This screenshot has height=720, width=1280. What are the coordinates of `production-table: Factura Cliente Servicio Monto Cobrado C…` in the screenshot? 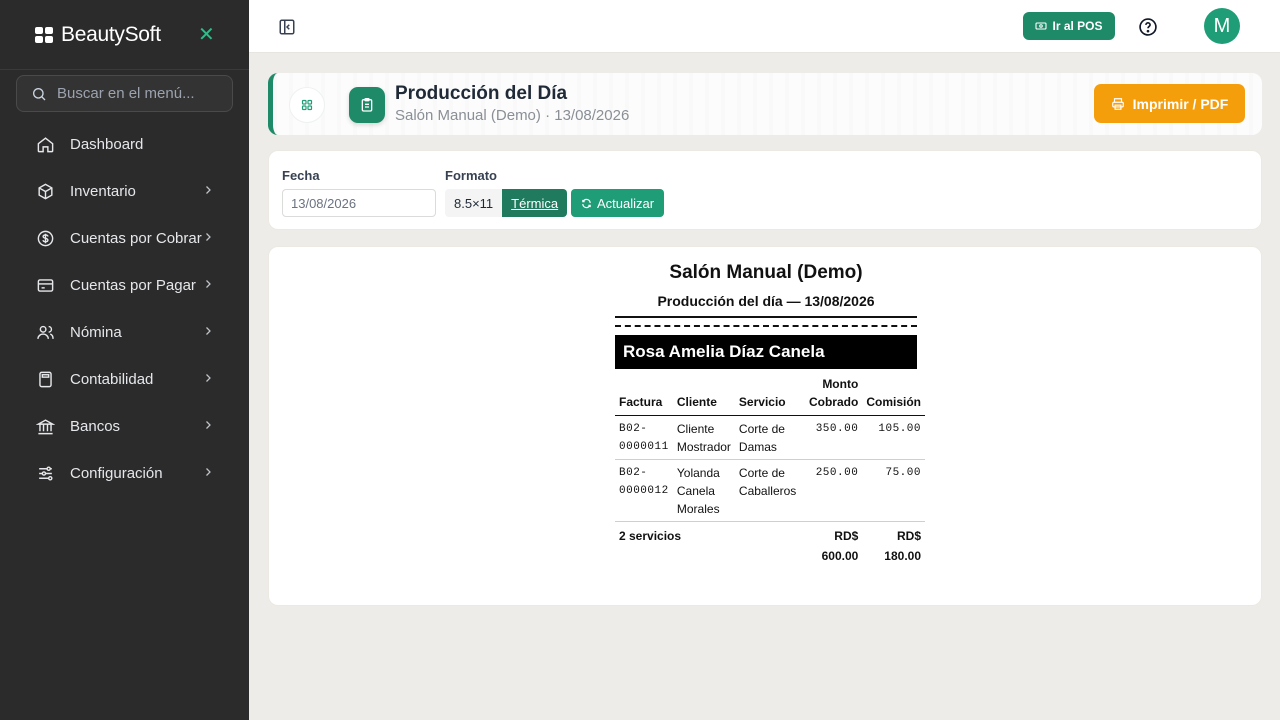 It's located at (770, 471).